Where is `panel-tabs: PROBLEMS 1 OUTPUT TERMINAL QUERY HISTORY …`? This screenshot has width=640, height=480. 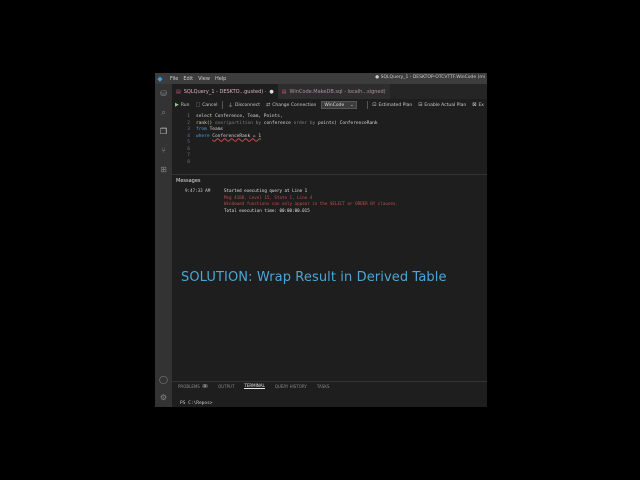 panel-tabs: PROBLEMS 1 OUTPUT TERMINAL QUERY HISTORY … is located at coordinates (329, 385).